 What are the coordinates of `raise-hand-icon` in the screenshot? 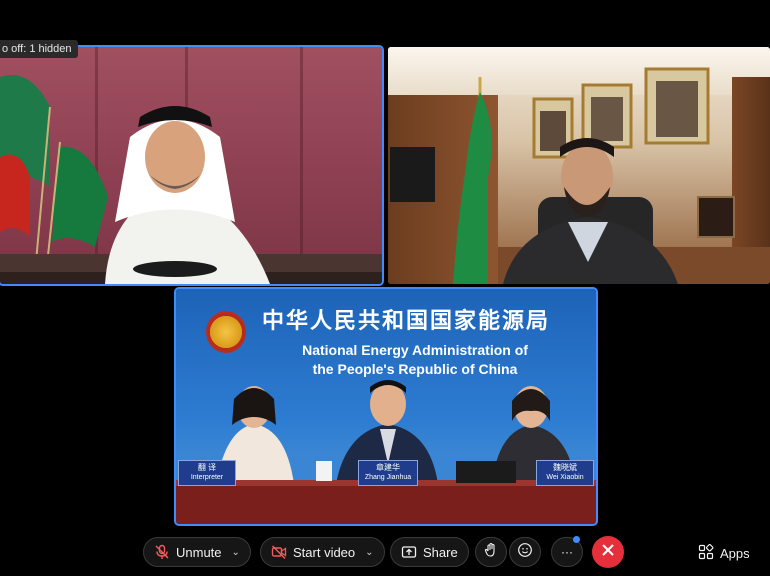 It's located at (491, 552).